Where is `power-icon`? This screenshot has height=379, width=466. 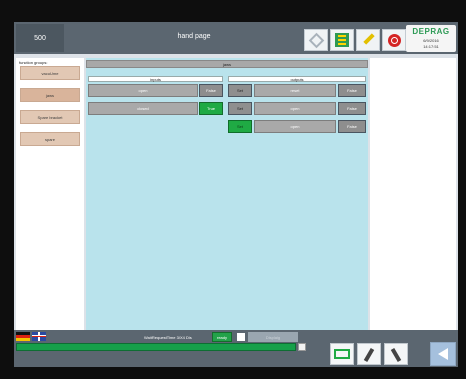 power-icon is located at coordinates (394, 40).